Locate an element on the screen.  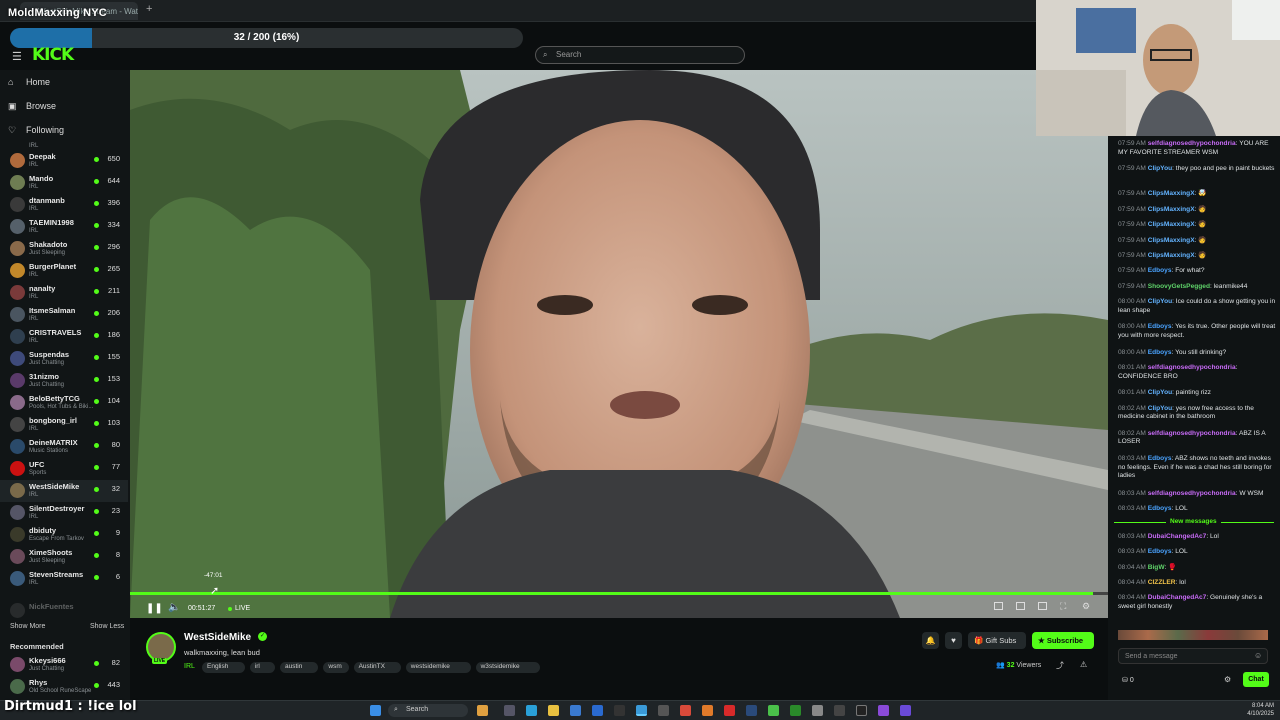
sidebar-channel: UFC Sports 77 is located at coordinates (64, 469).